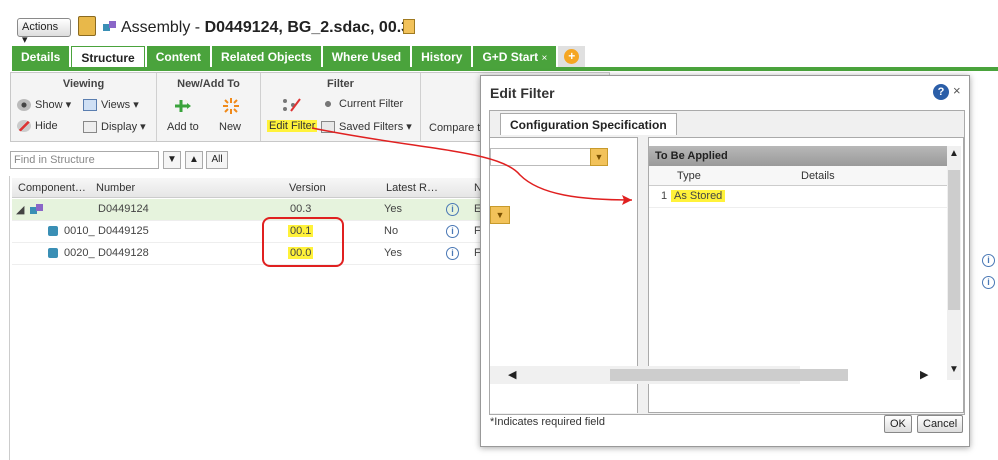 The image size is (998, 460). I want to click on dialog-title: Edit Filter, so click(522, 93).